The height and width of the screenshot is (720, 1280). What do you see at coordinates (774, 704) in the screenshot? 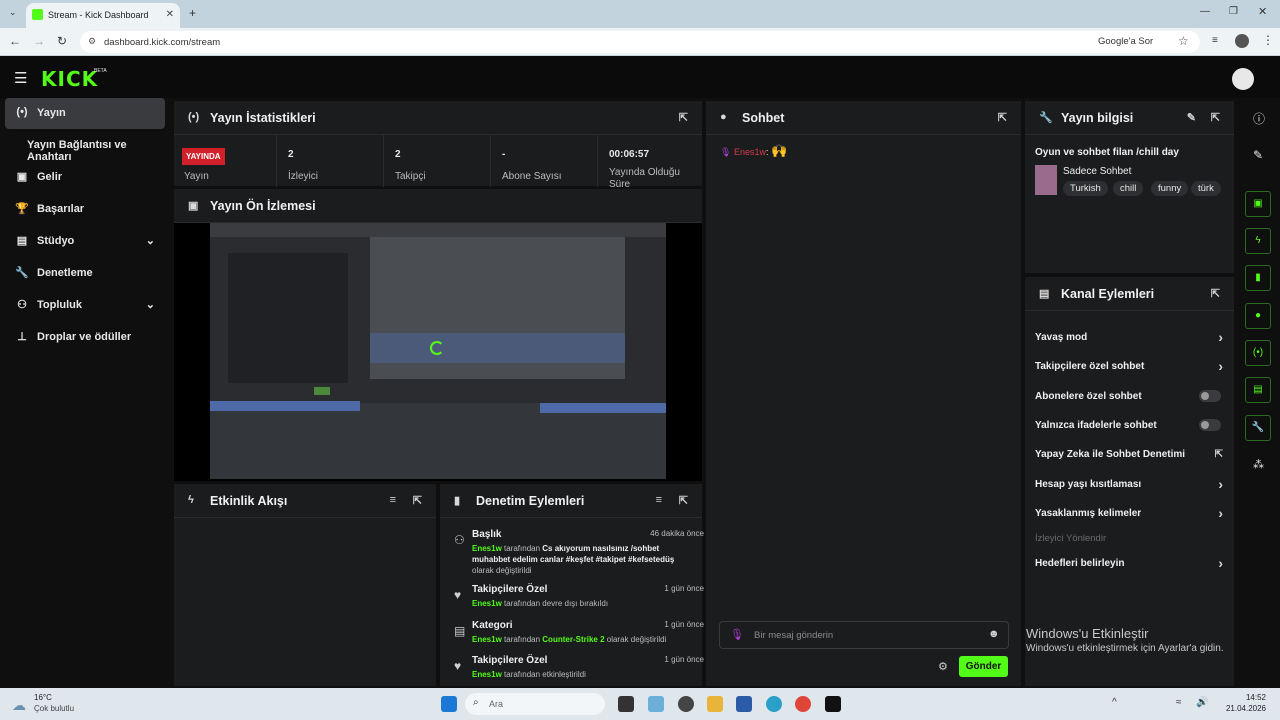
I see `edge-icon` at bounding box center [774, 704].